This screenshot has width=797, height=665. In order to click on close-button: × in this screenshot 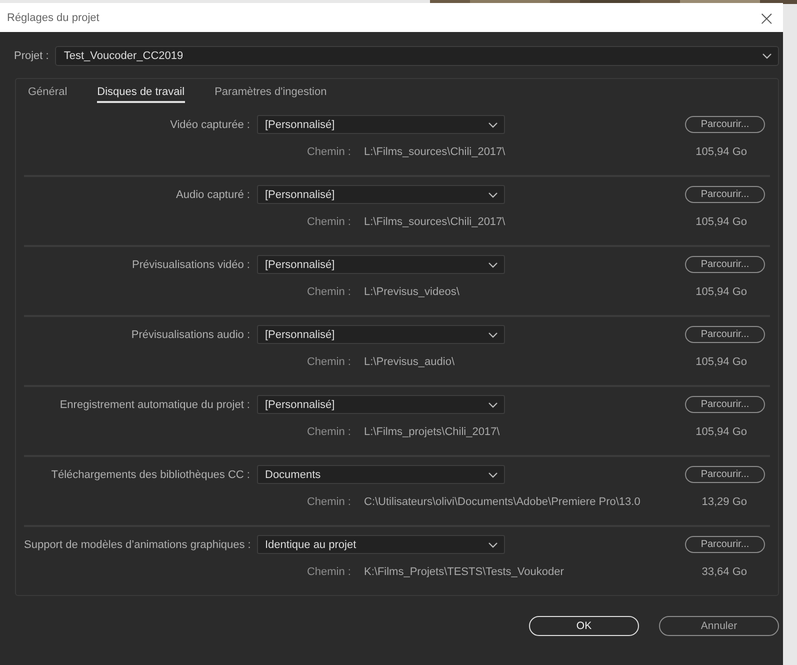, I will do `click(766, 18)`.